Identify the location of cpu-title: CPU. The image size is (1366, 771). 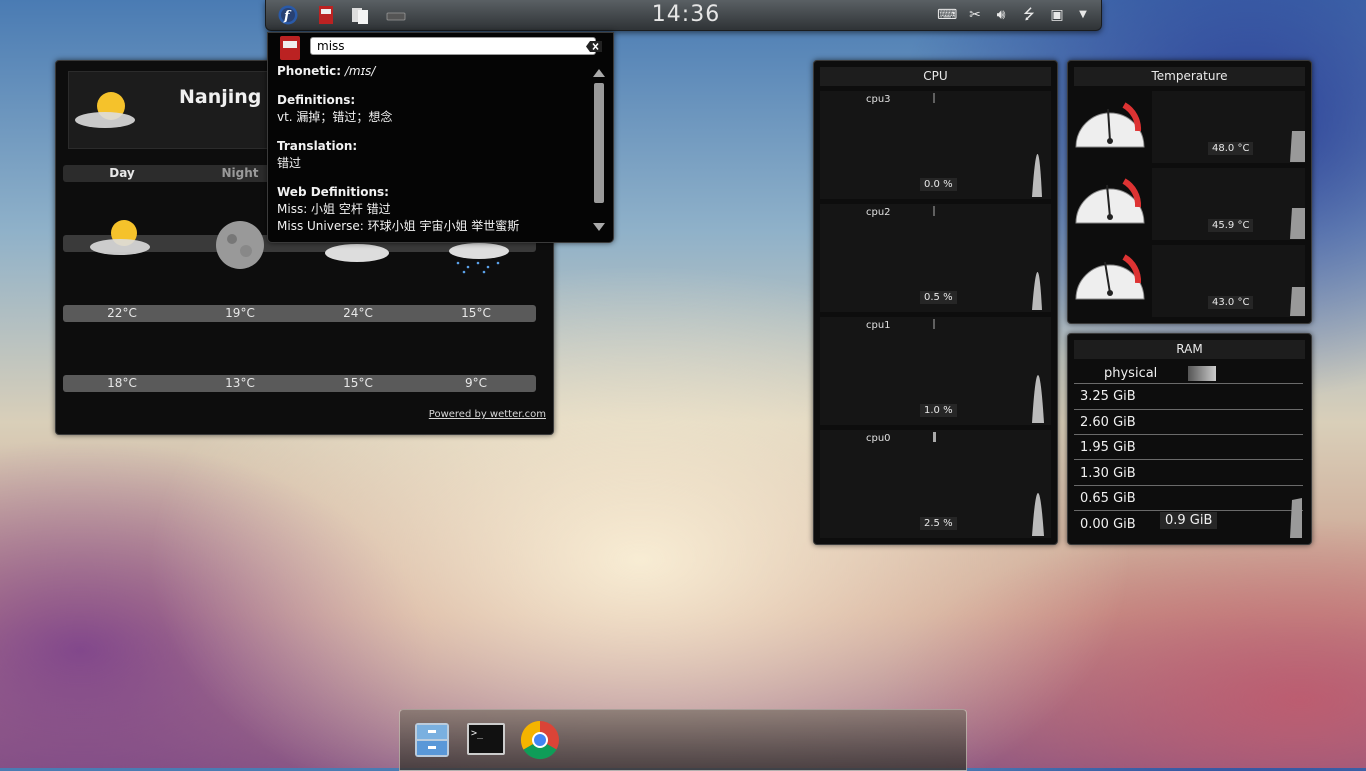
(935, 76).